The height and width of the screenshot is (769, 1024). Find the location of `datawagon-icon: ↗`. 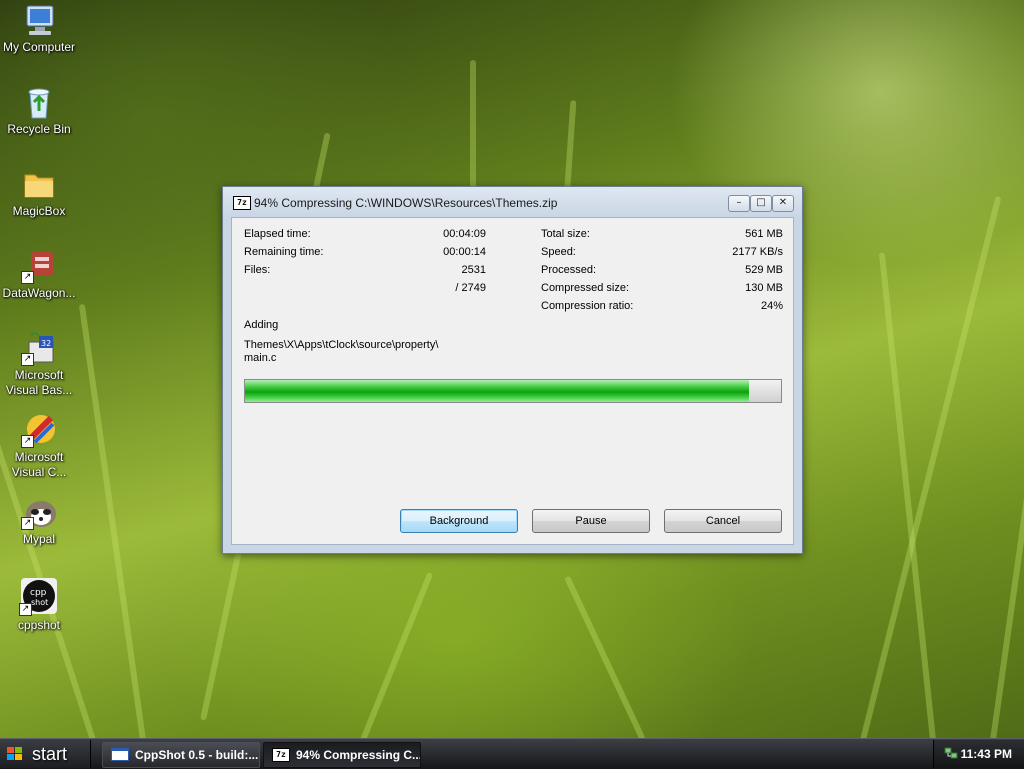

datawagon-icon: ↗ is located at coordinates (39, 266).